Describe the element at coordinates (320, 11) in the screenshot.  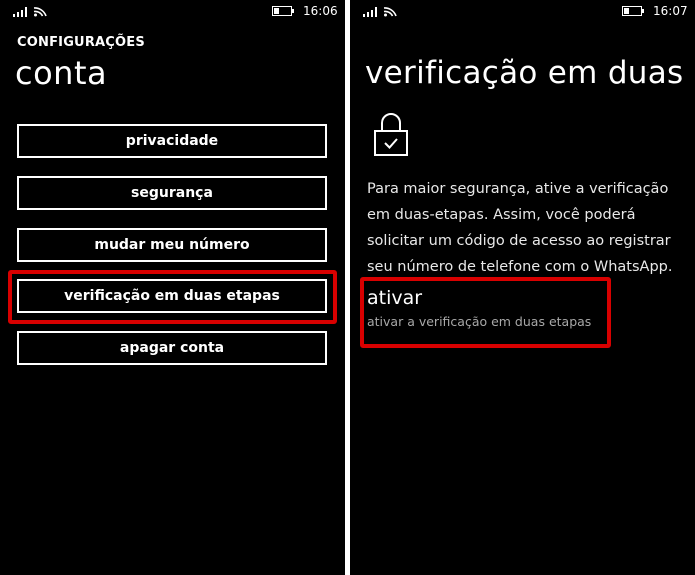
I see `clock: 16:06` at that location.